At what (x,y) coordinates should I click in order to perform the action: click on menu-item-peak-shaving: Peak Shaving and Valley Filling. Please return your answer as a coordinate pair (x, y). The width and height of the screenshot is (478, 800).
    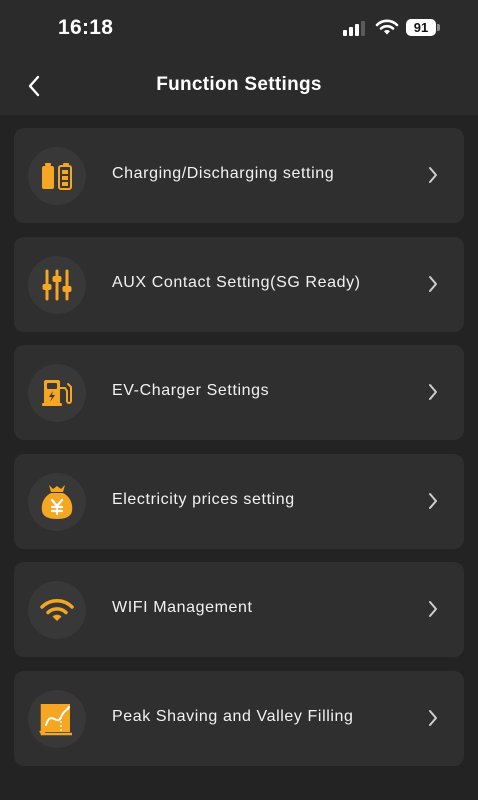
    Looking at the image, I should click on (239, 718).